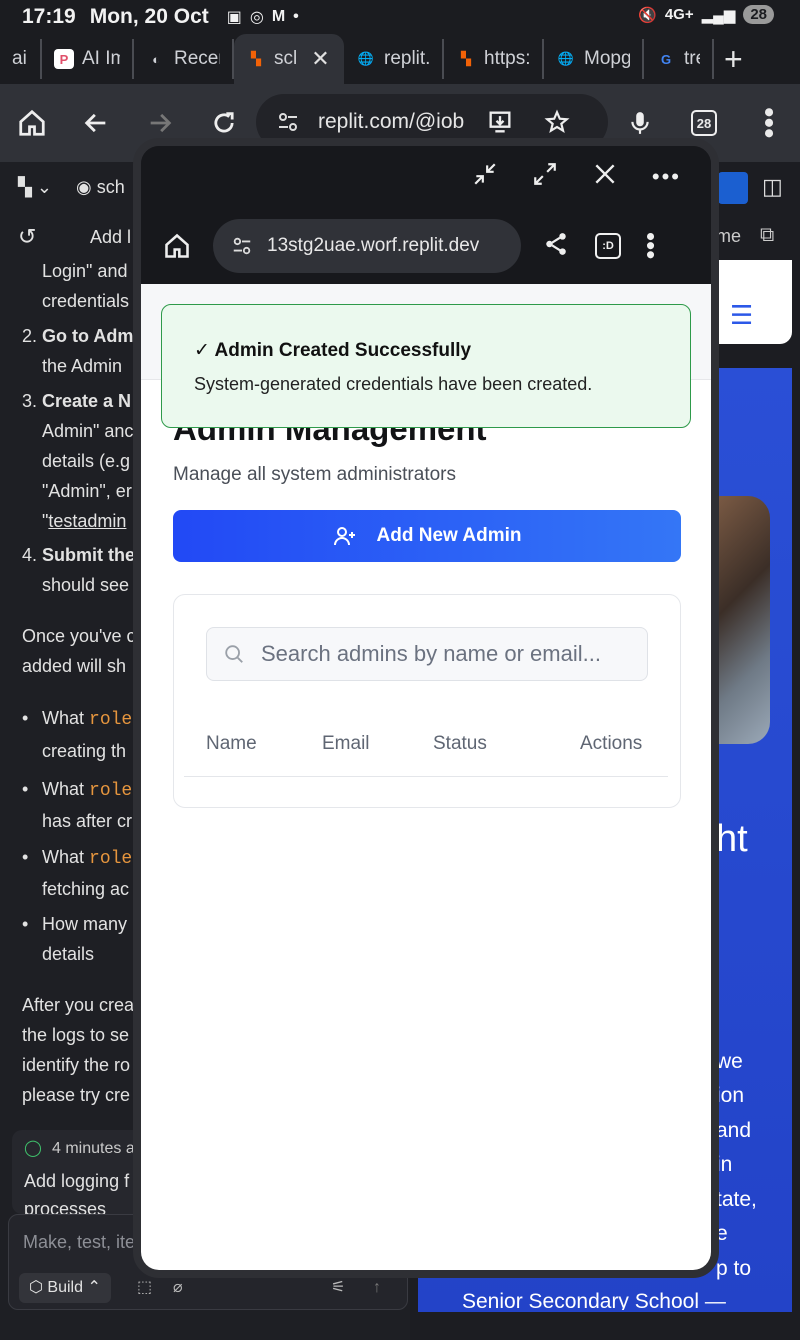 The height and width of the screenshot is (1340, 800). What do you see at coordinates (679, 59) in the screenshot?
I see `browser-tab: Gtrea` at bounding box center [679, 59].